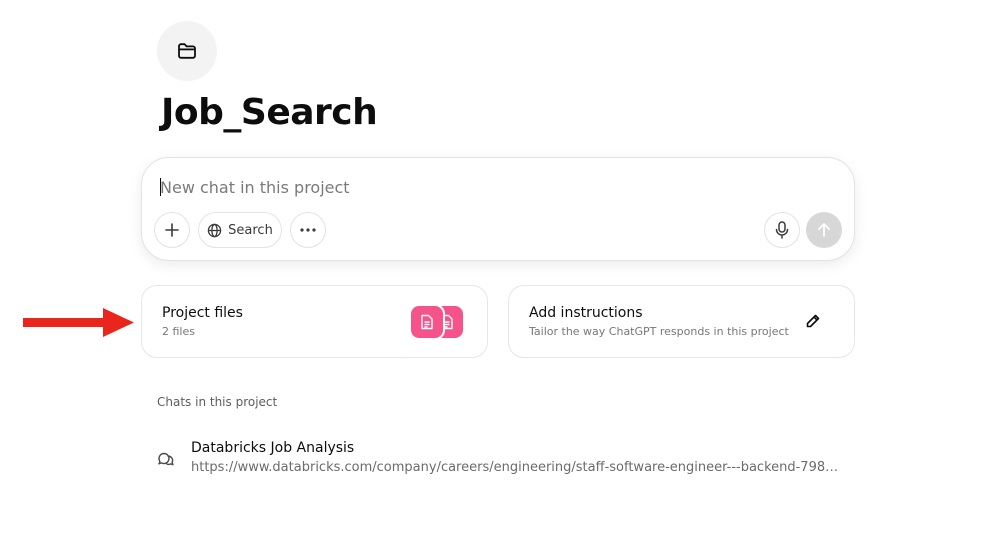  I want to click on add-instructions-title: Add instructions, so click(586, 313).